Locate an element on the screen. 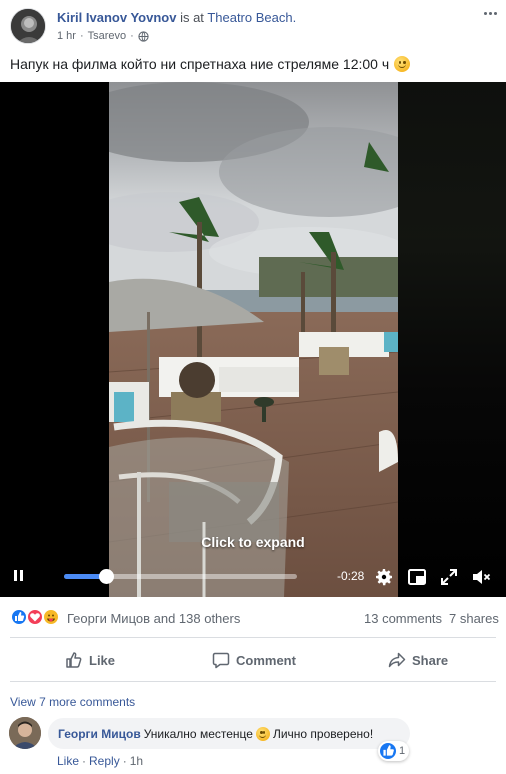  share-button: Share is located at coordinates (418, 660).